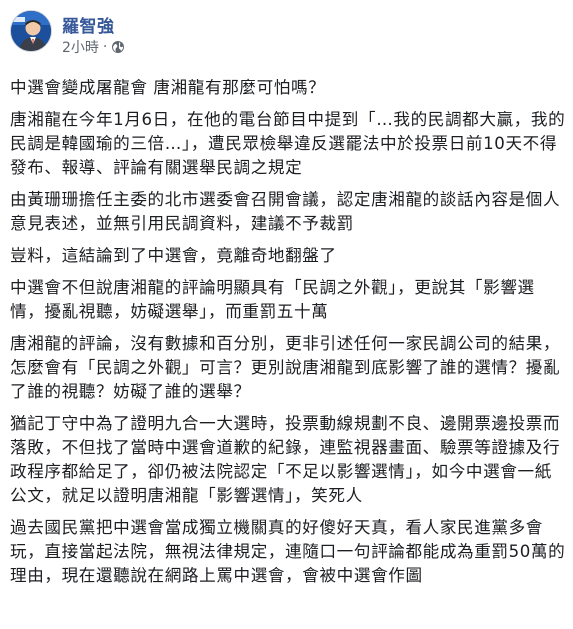  What do you see at coordinates (80, 47) in the screenshot?
I see `post-timestamp: 2小時` at bounding box center [80, 47].